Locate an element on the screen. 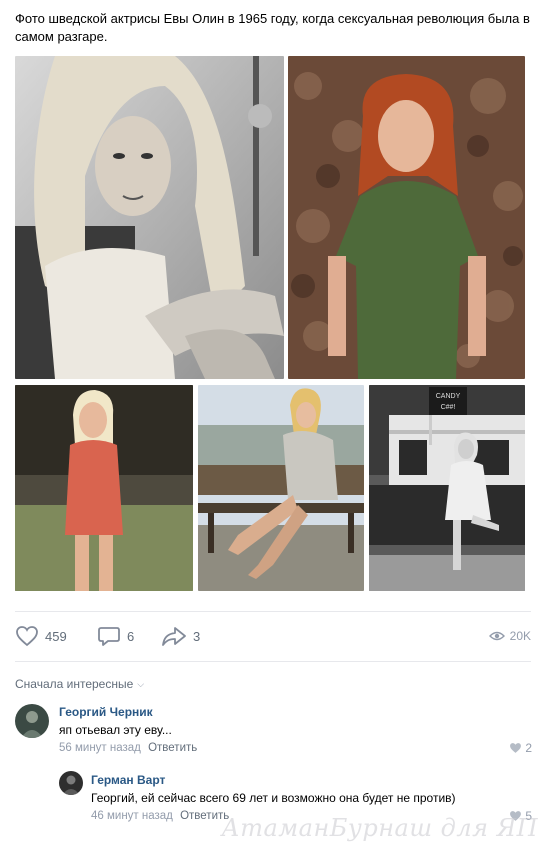 This screenshot has width=546, height=845. comment-meta: 56 минут назад Ответить is located at coordinates (128, 748).